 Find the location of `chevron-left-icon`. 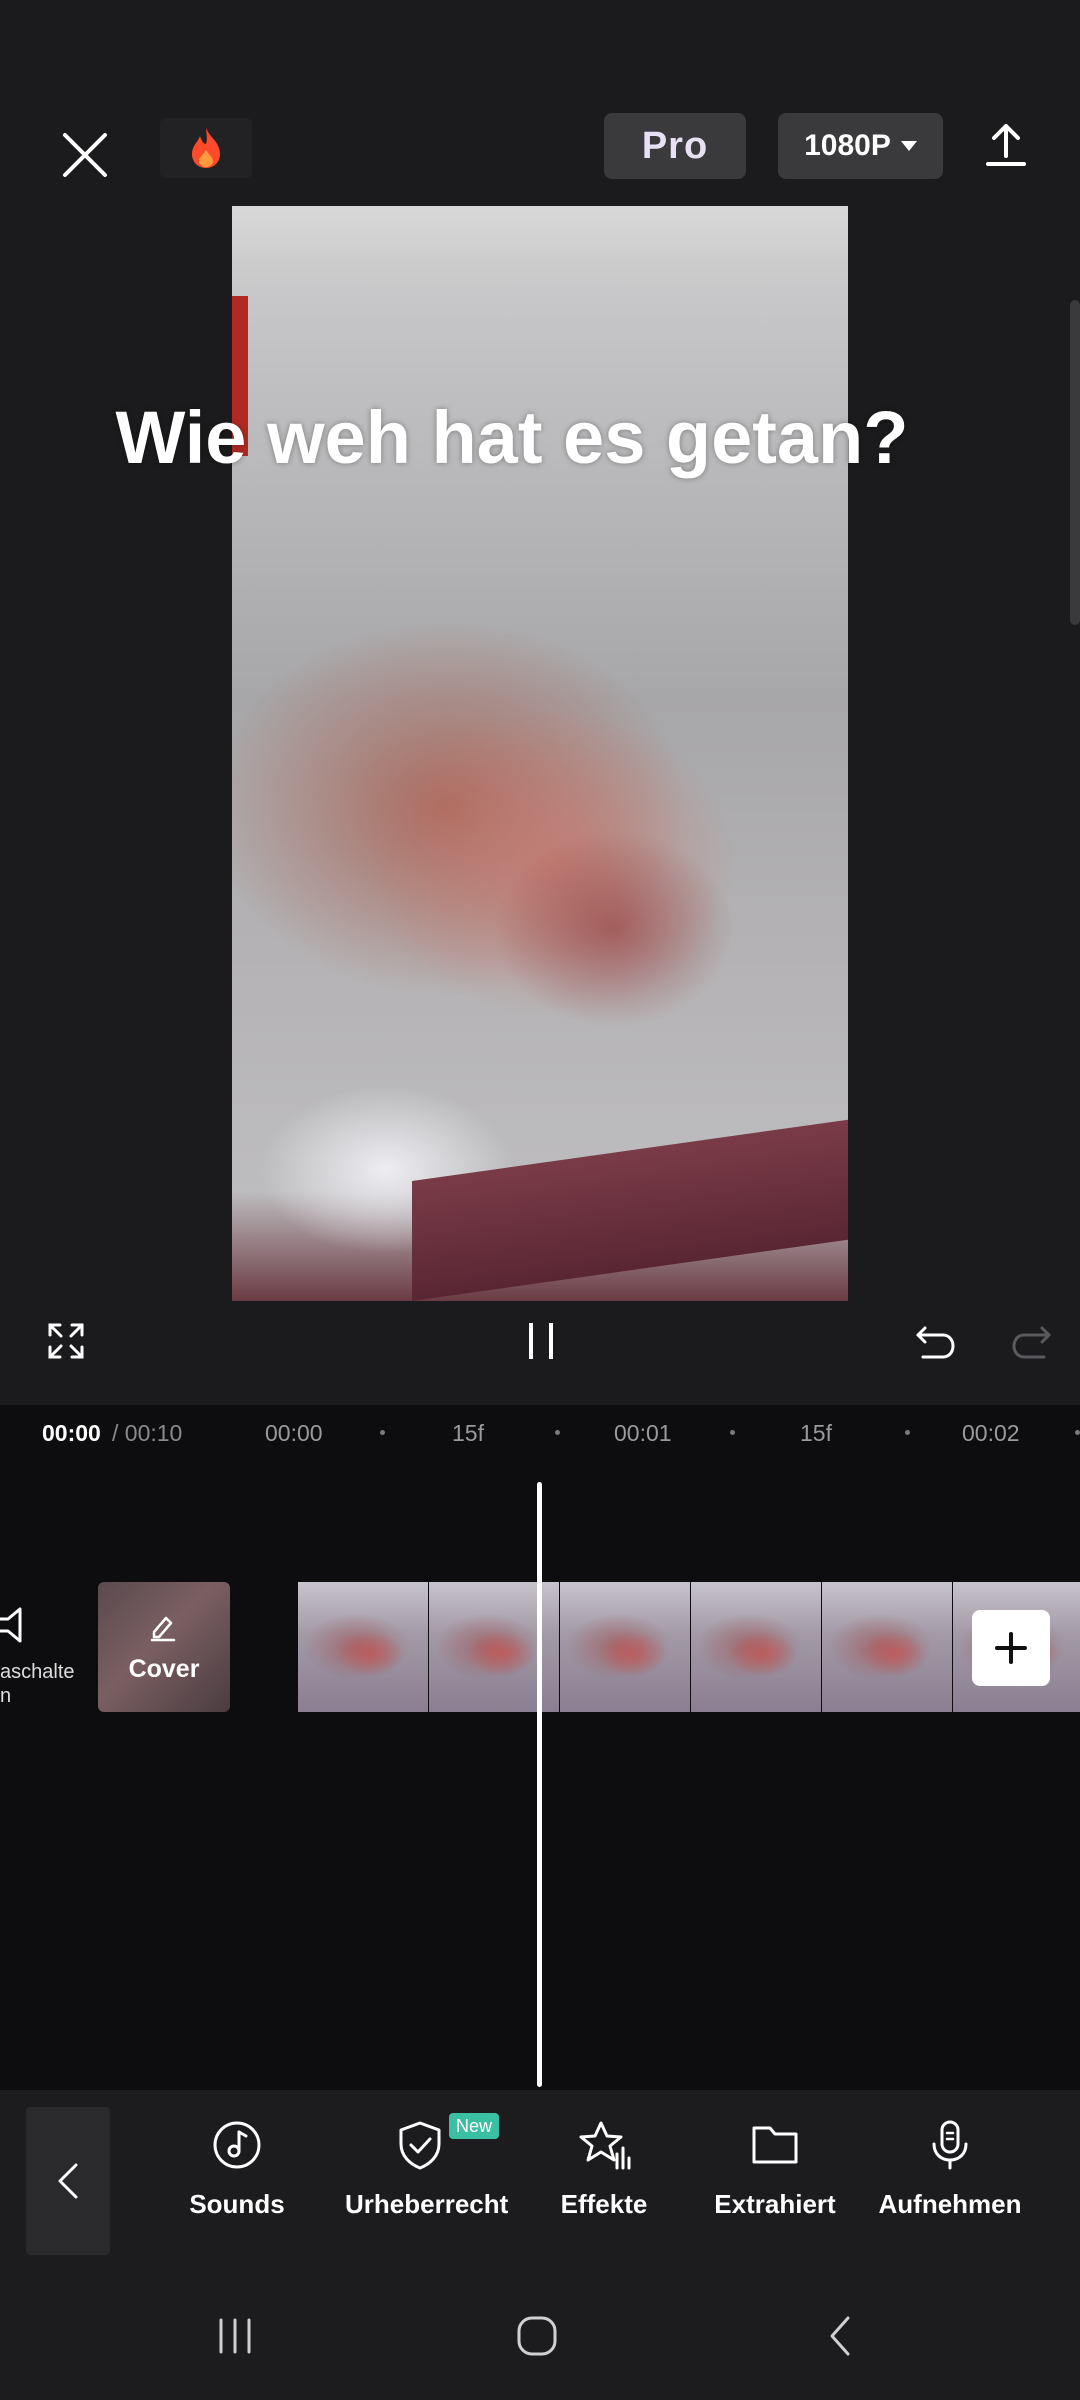

chevron-left-icon is located at coordinates (68, 2181).